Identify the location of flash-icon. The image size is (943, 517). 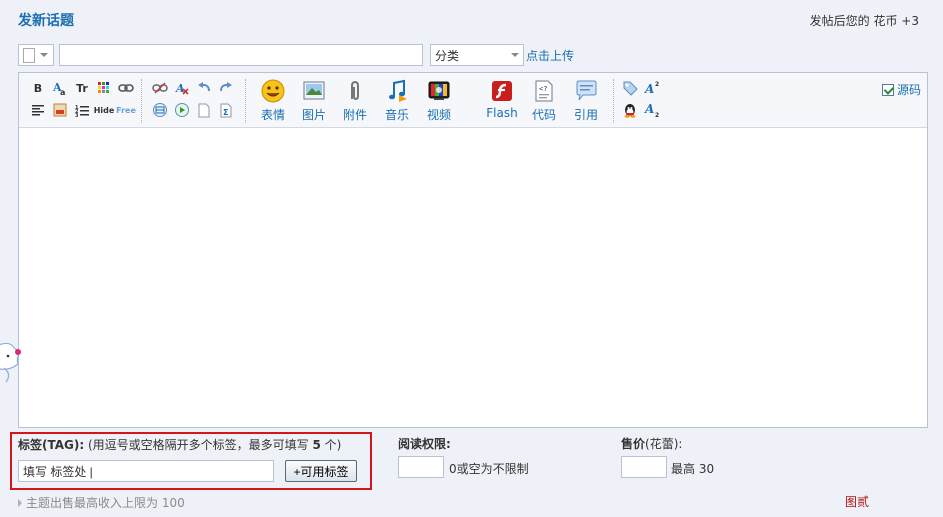
(502, 91).